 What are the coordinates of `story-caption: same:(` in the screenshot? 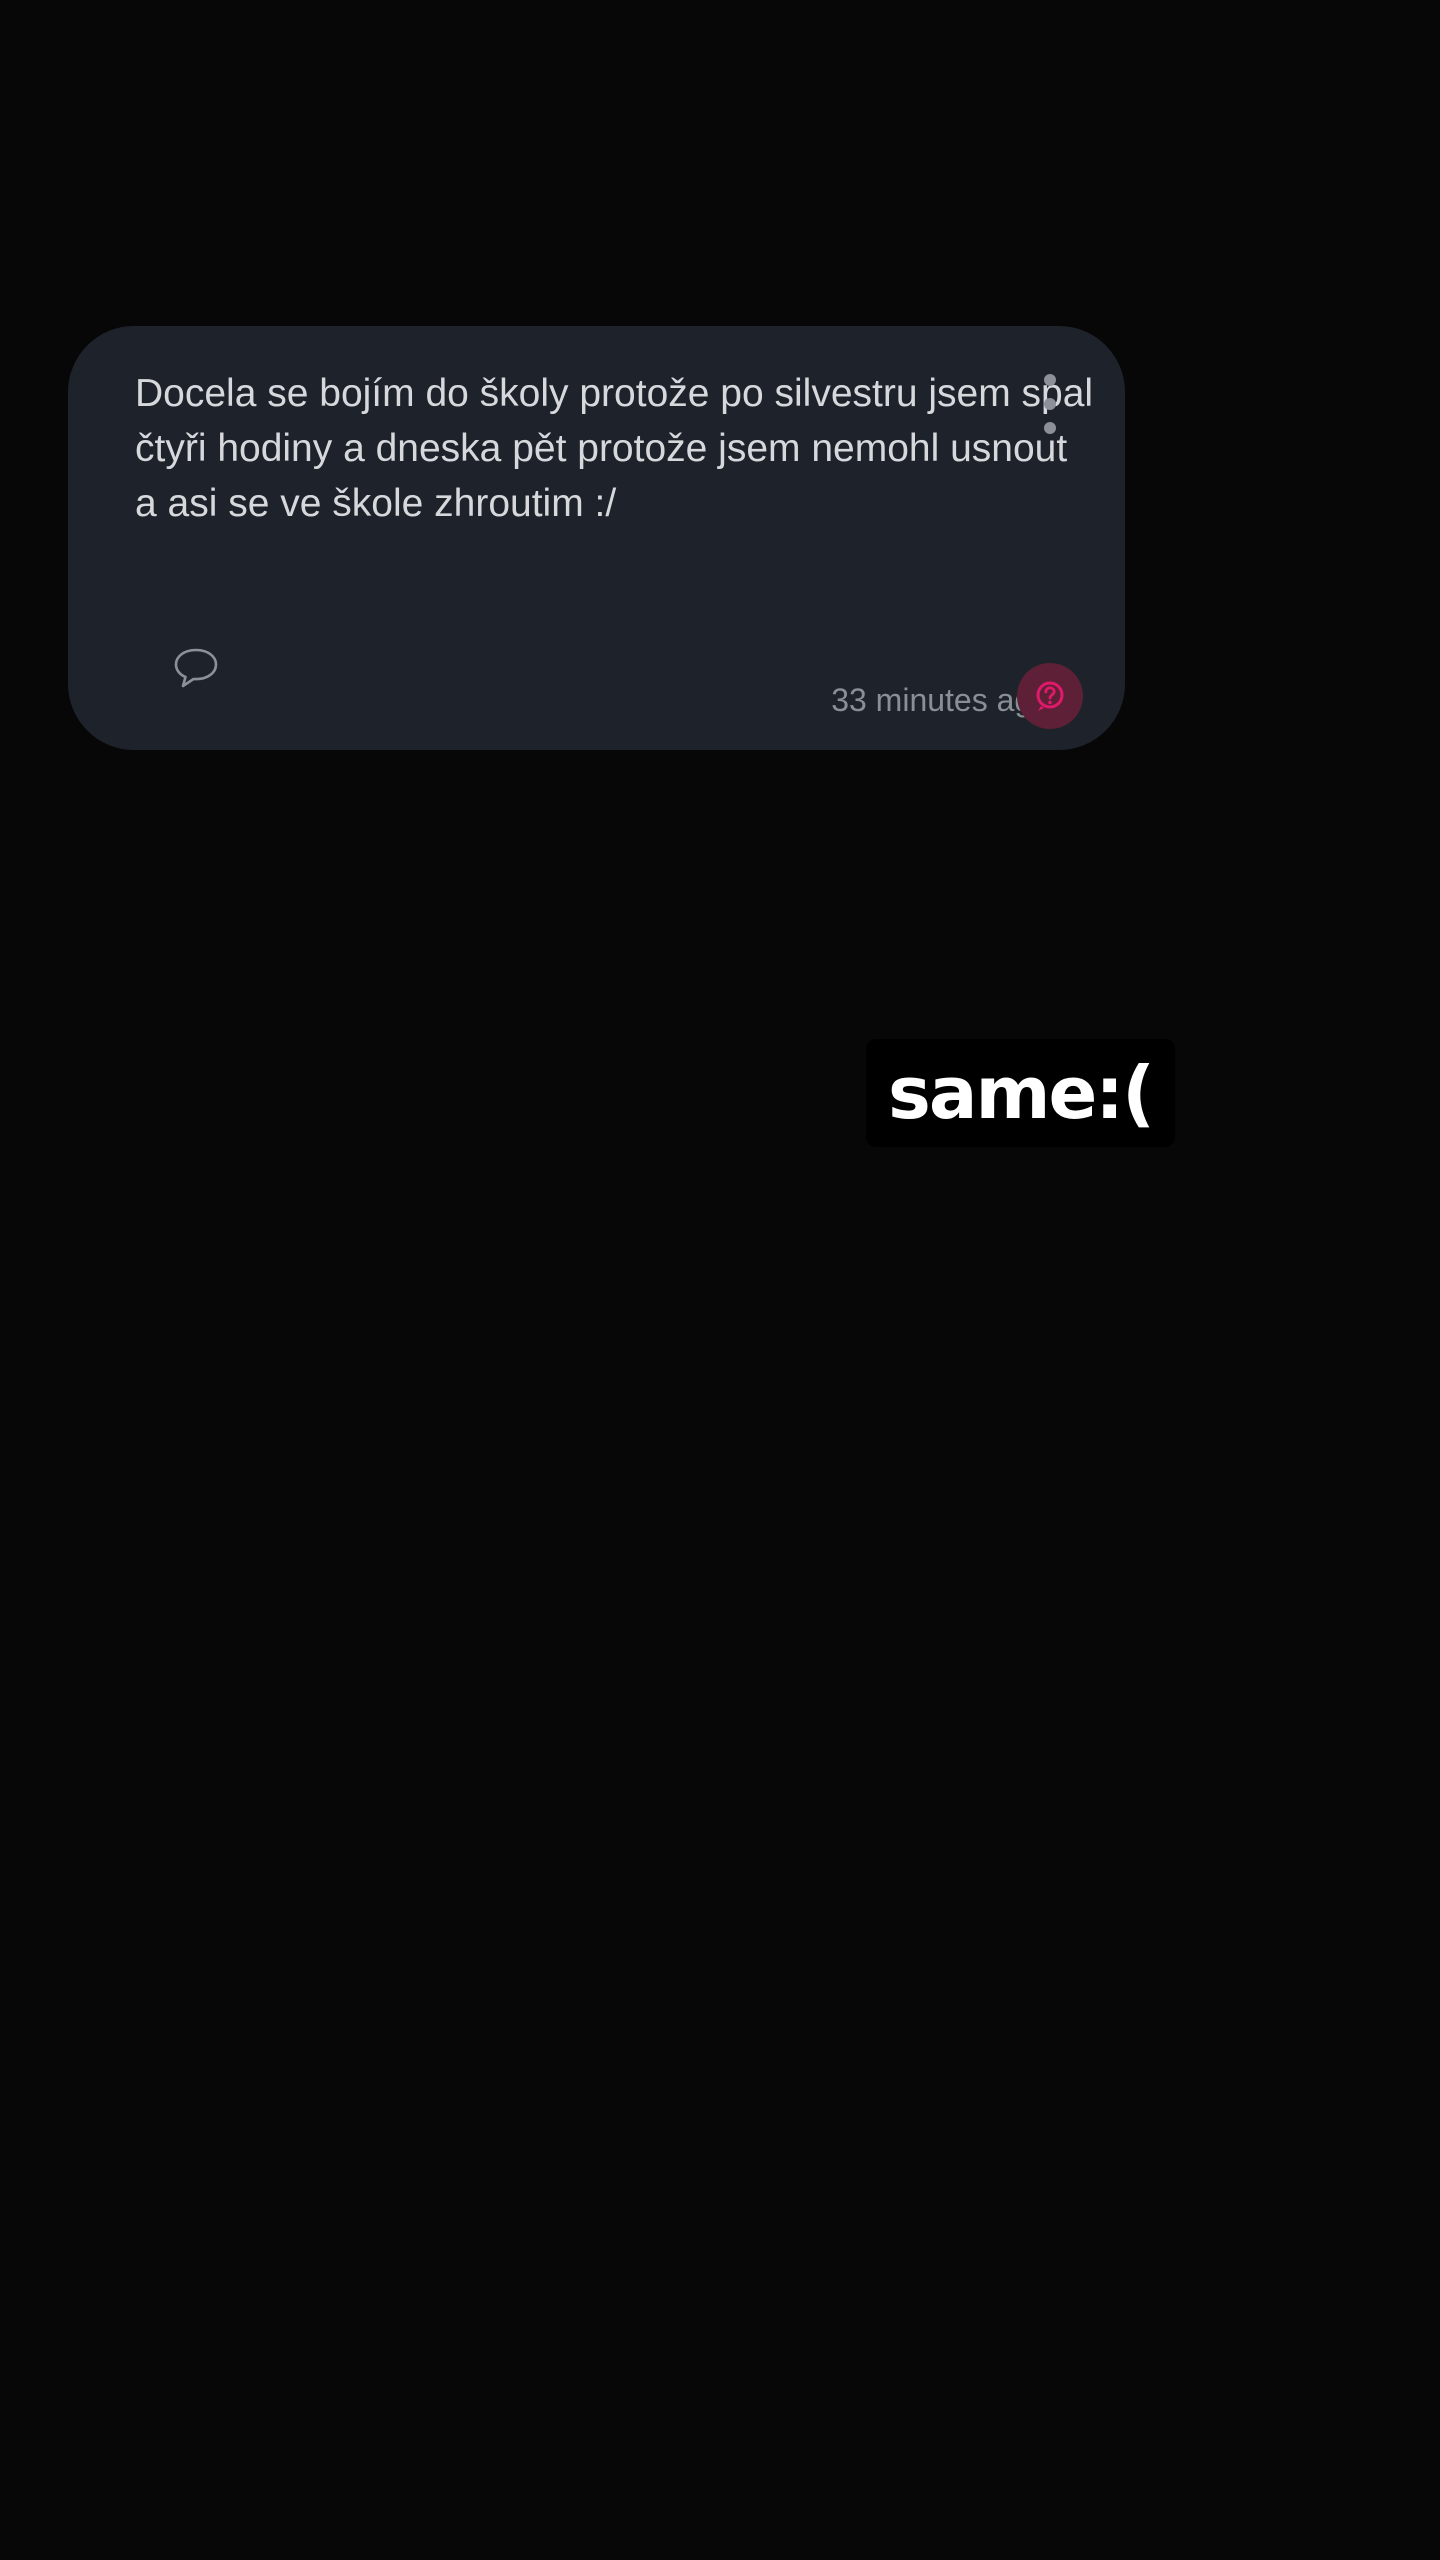 It's located at (1020, 1093).